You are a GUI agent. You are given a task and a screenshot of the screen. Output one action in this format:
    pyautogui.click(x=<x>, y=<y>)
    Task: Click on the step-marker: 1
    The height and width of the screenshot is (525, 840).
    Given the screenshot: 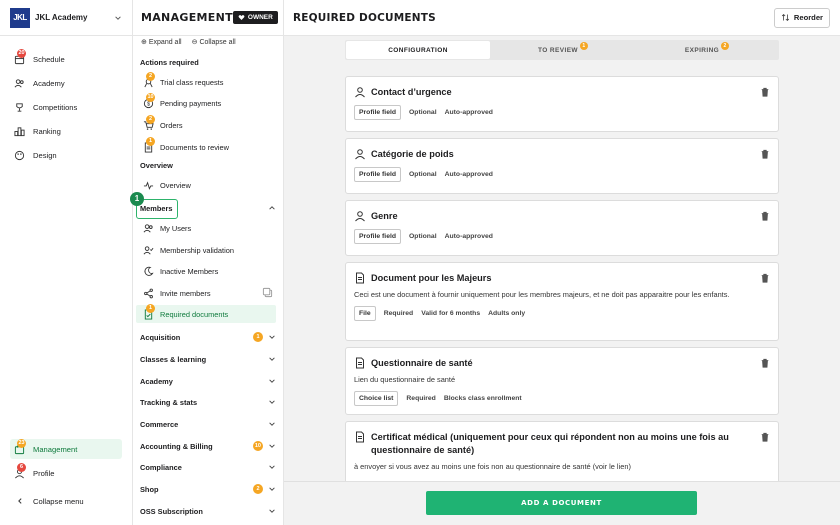 What is the action you would take?
    pyautogui.click(x=137, y=199)
    